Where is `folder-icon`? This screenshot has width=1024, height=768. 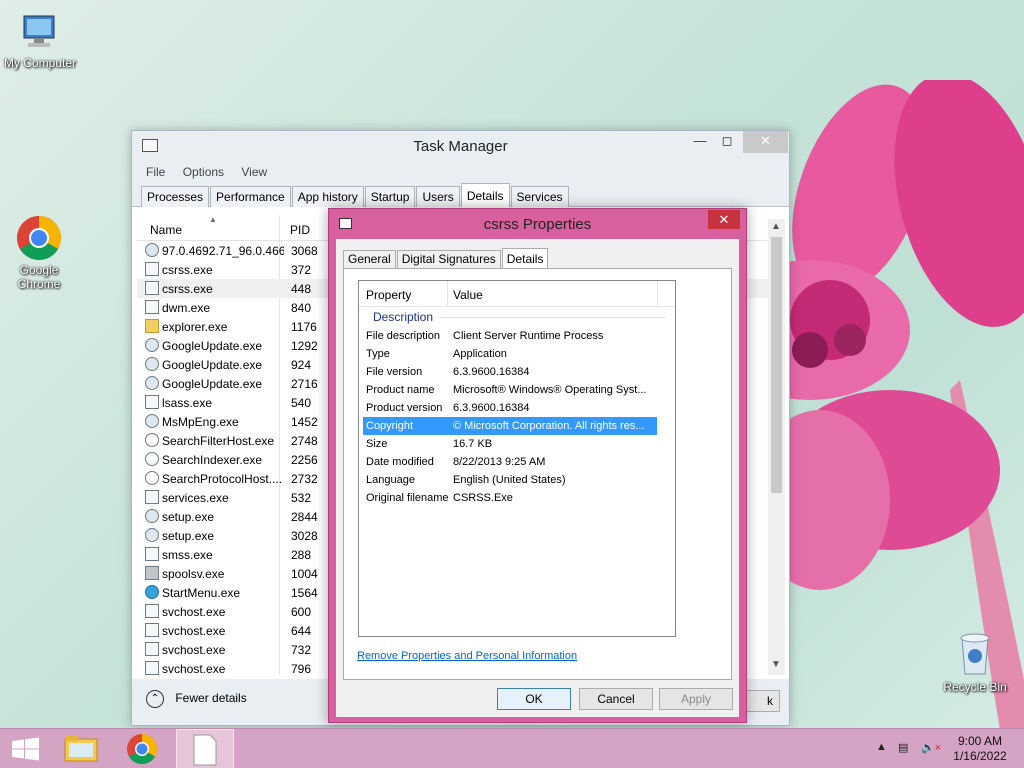 folder-icon is located at coordinates (81, 749).